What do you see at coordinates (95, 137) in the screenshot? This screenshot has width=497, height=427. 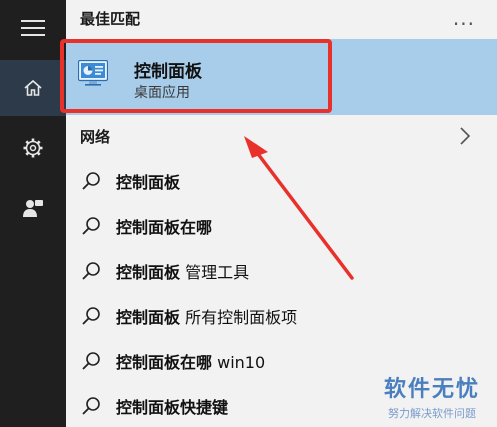 I see `network-section-heading: 网络` at bounding box center [95, 137].